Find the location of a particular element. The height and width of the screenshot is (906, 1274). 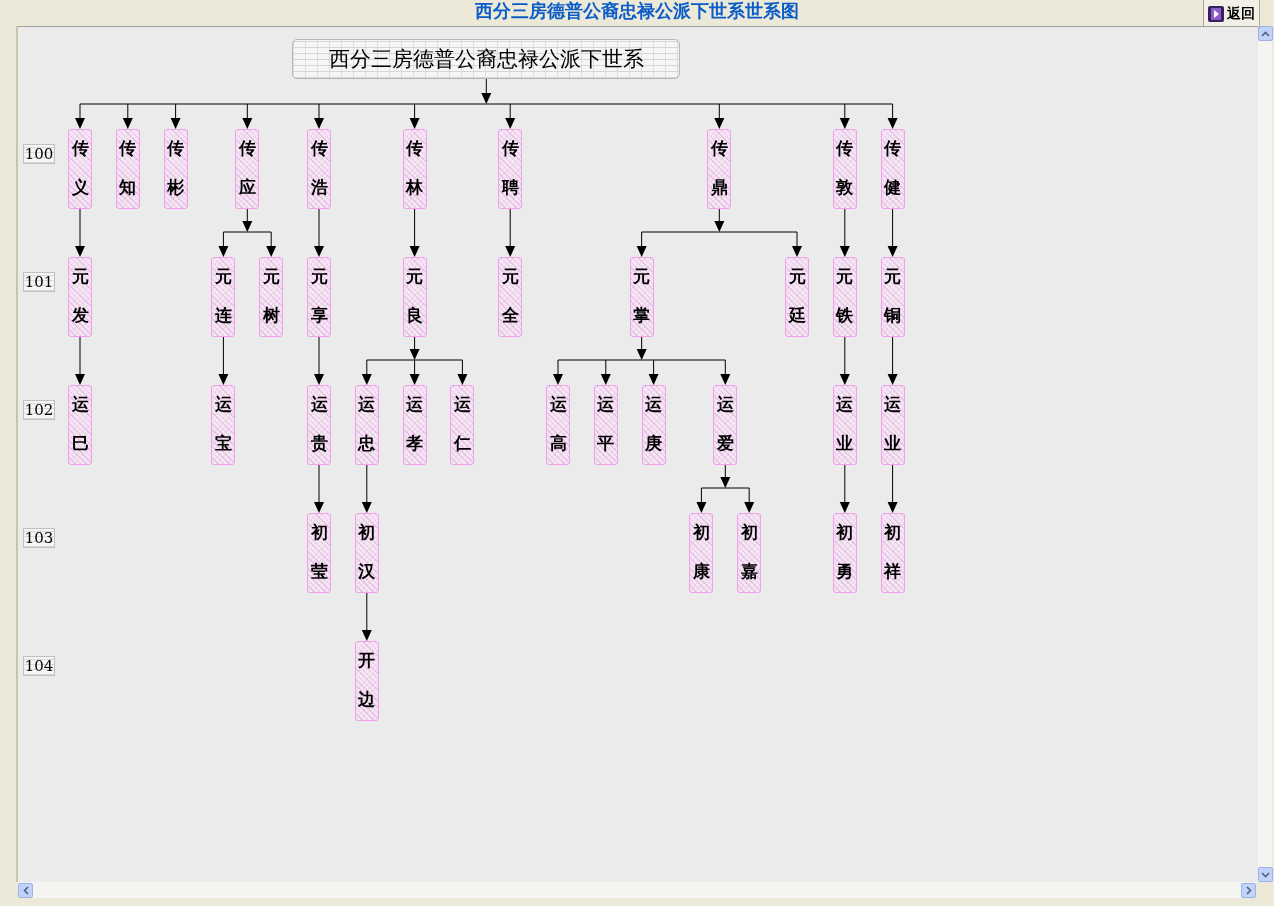

person-node: 元铜 is located at coordinates (892, 297).